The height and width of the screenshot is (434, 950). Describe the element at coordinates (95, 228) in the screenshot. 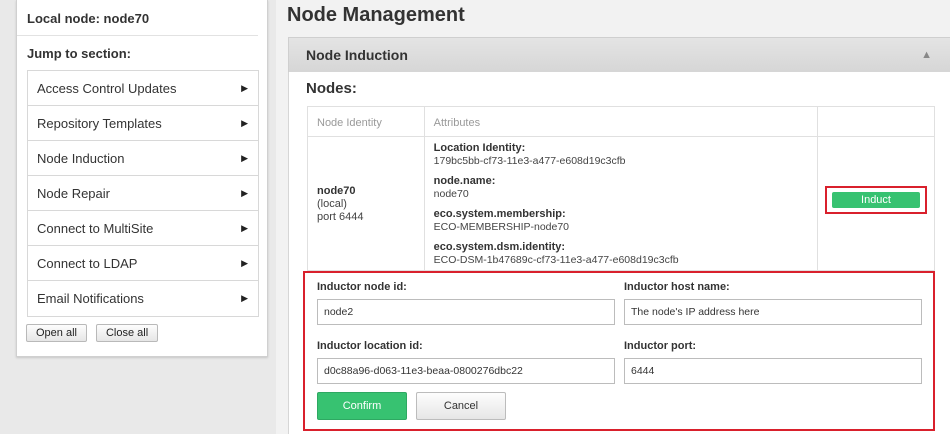

I see `nav-item-label: Connect to MultiSite` at that location.